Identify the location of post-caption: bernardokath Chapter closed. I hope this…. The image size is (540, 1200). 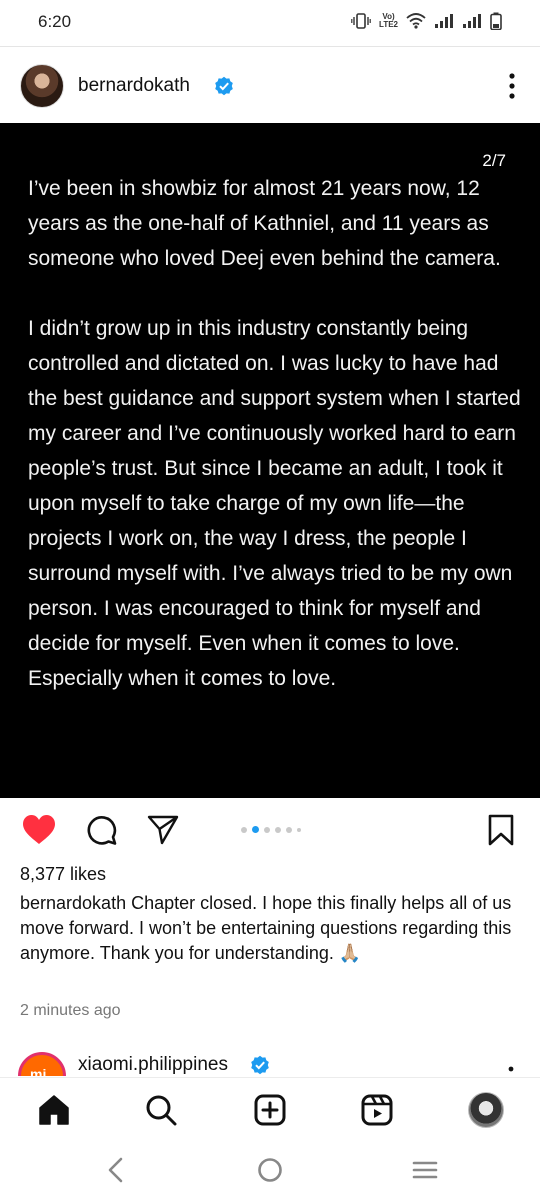
(272, 928).